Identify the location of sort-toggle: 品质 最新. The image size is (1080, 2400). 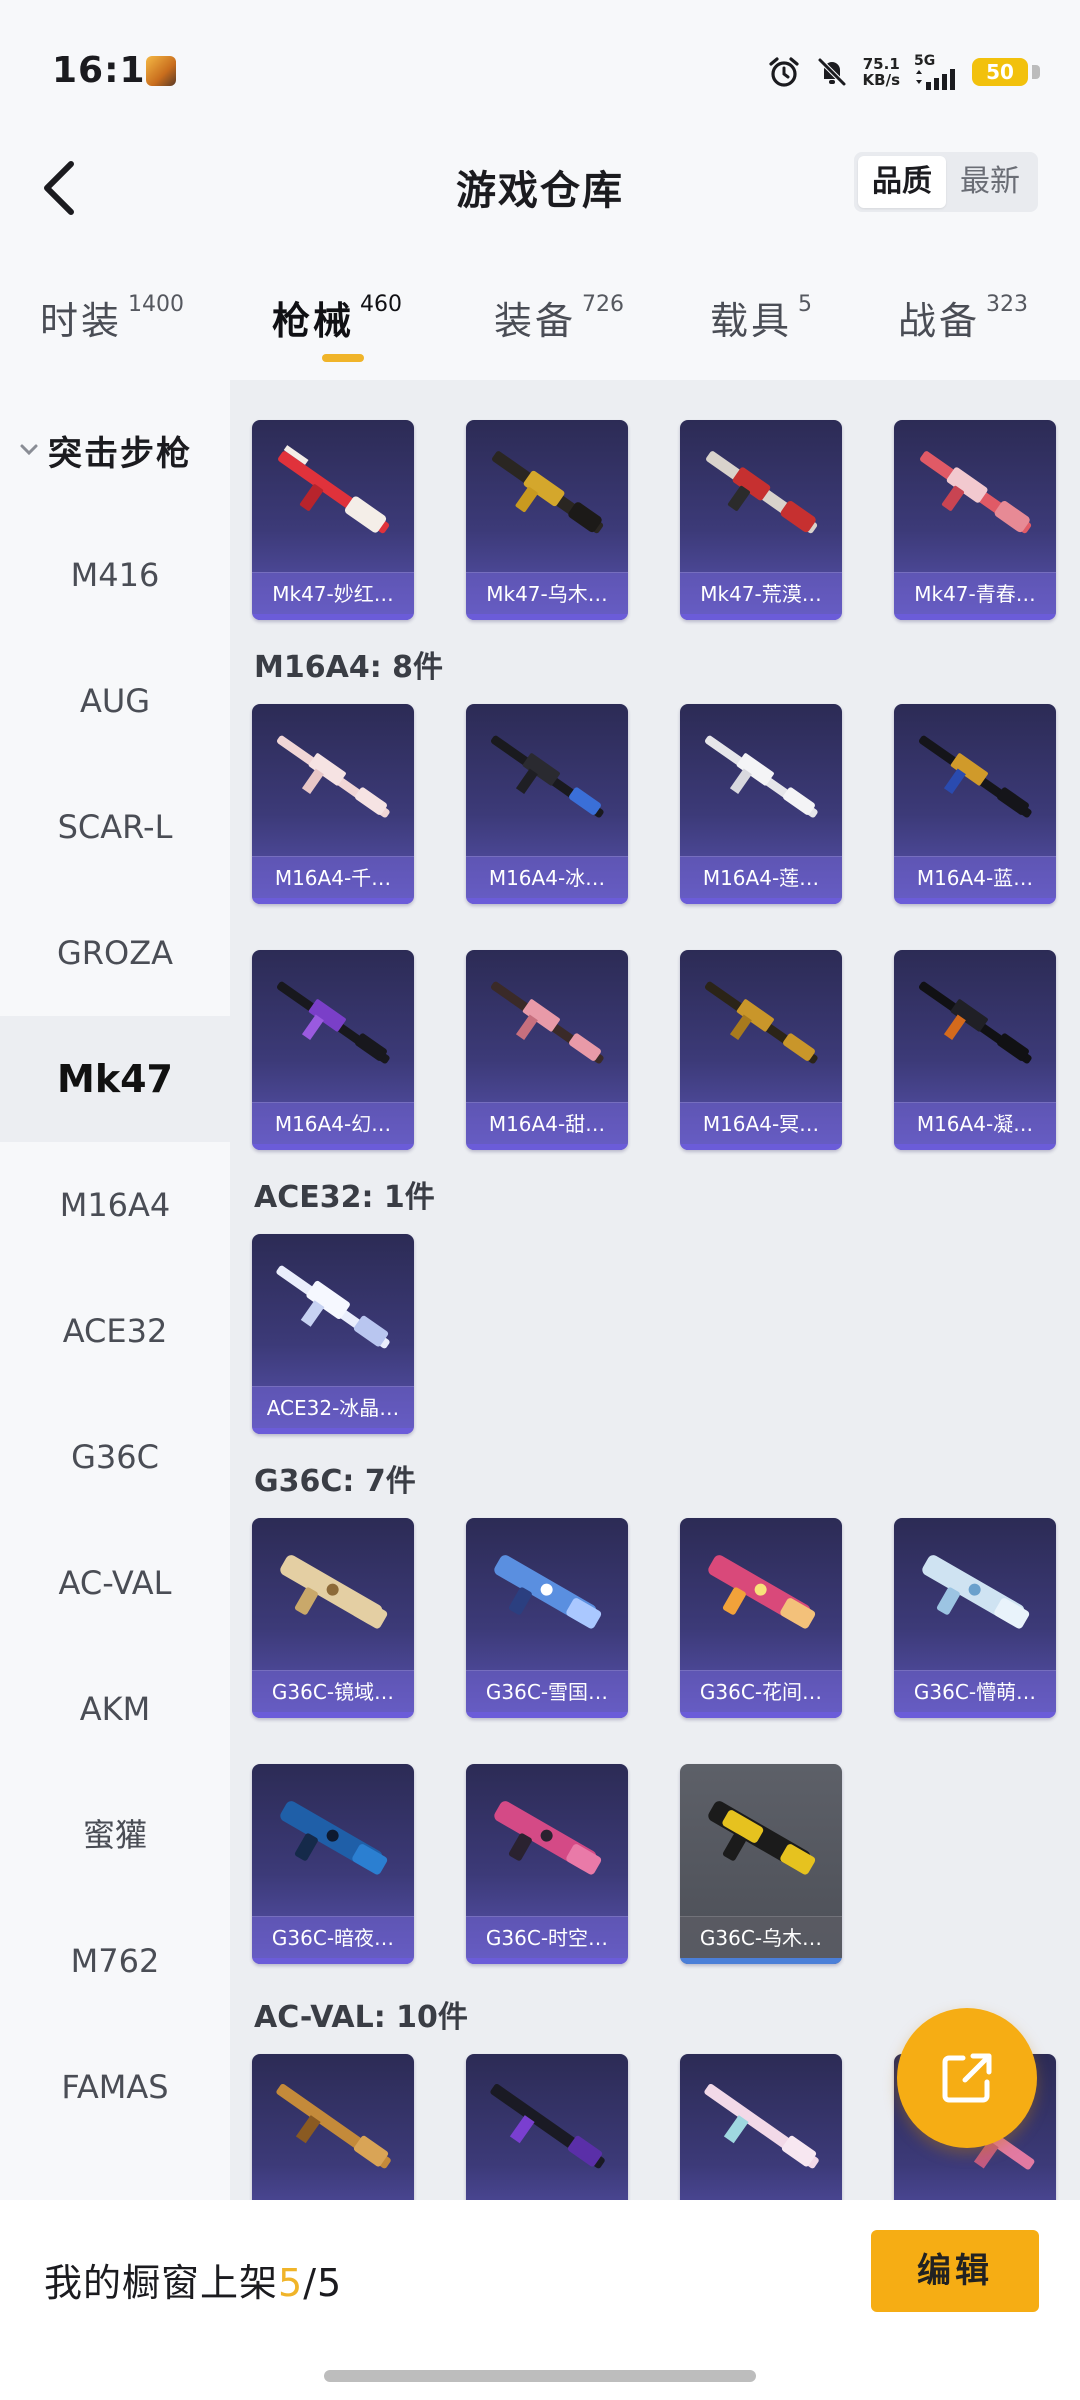
(946, 182).